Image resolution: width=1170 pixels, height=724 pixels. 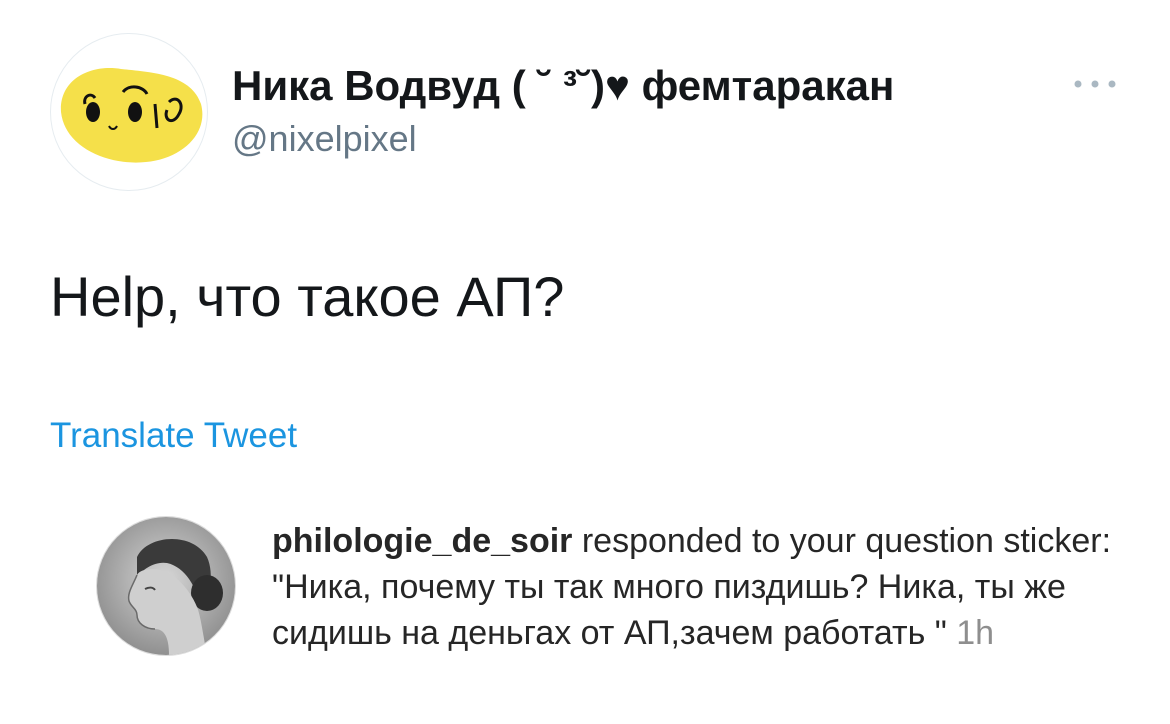 What do you see at coordinates (422, 541) in the screenshot?
I see `responder-username: philologie_de_soir` at bounding box center [422, 541].